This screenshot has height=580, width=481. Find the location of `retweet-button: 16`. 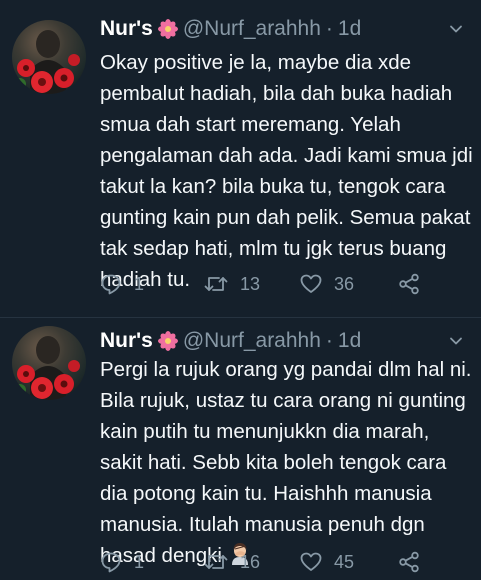

retweet-button: 16 is located at coordinates (232, 562).